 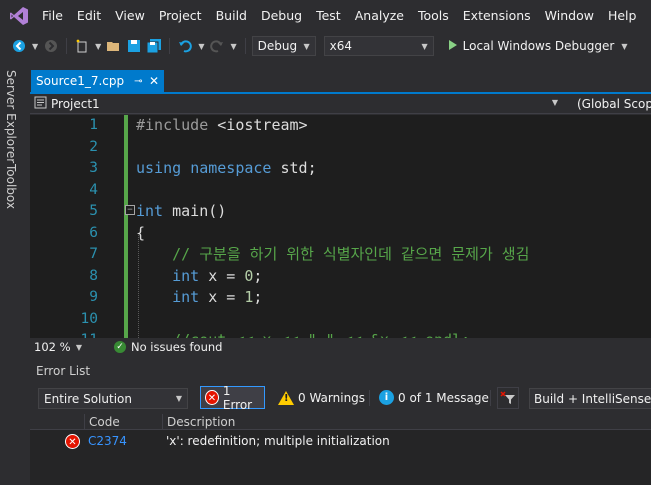 I want to click on collapse-icon: −, so click(x=130, y=210).